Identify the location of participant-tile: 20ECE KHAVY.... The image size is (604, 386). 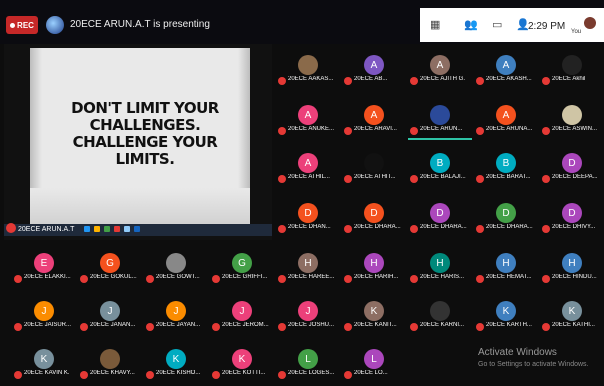
(110, 363).